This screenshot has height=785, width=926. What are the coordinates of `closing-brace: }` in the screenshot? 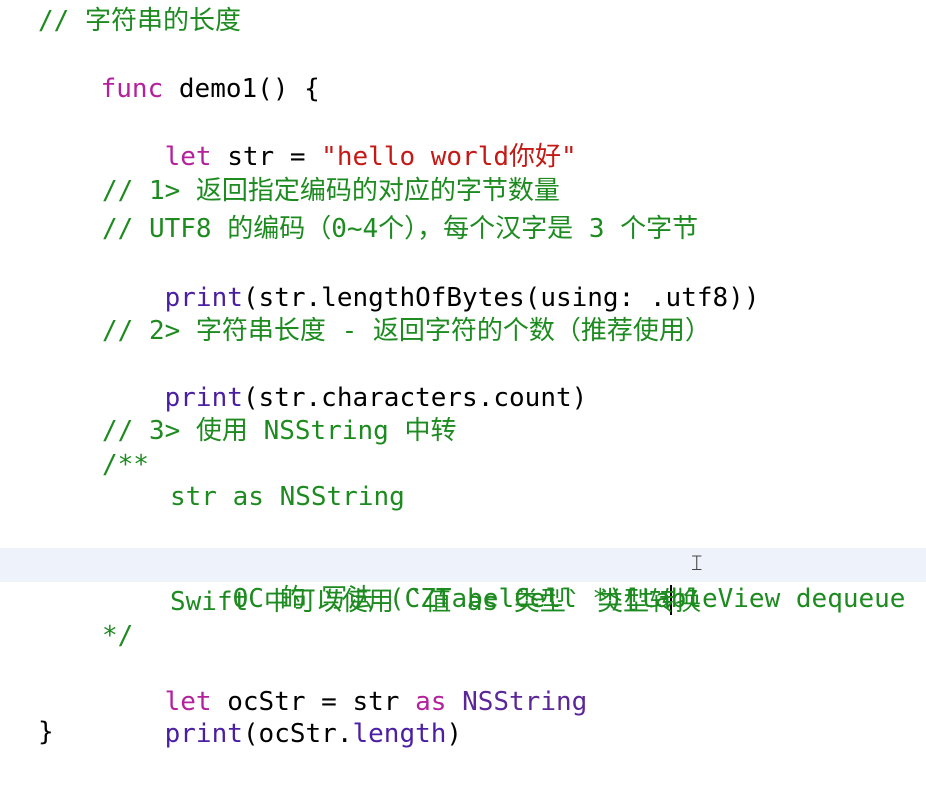 It's located at (46, 732).